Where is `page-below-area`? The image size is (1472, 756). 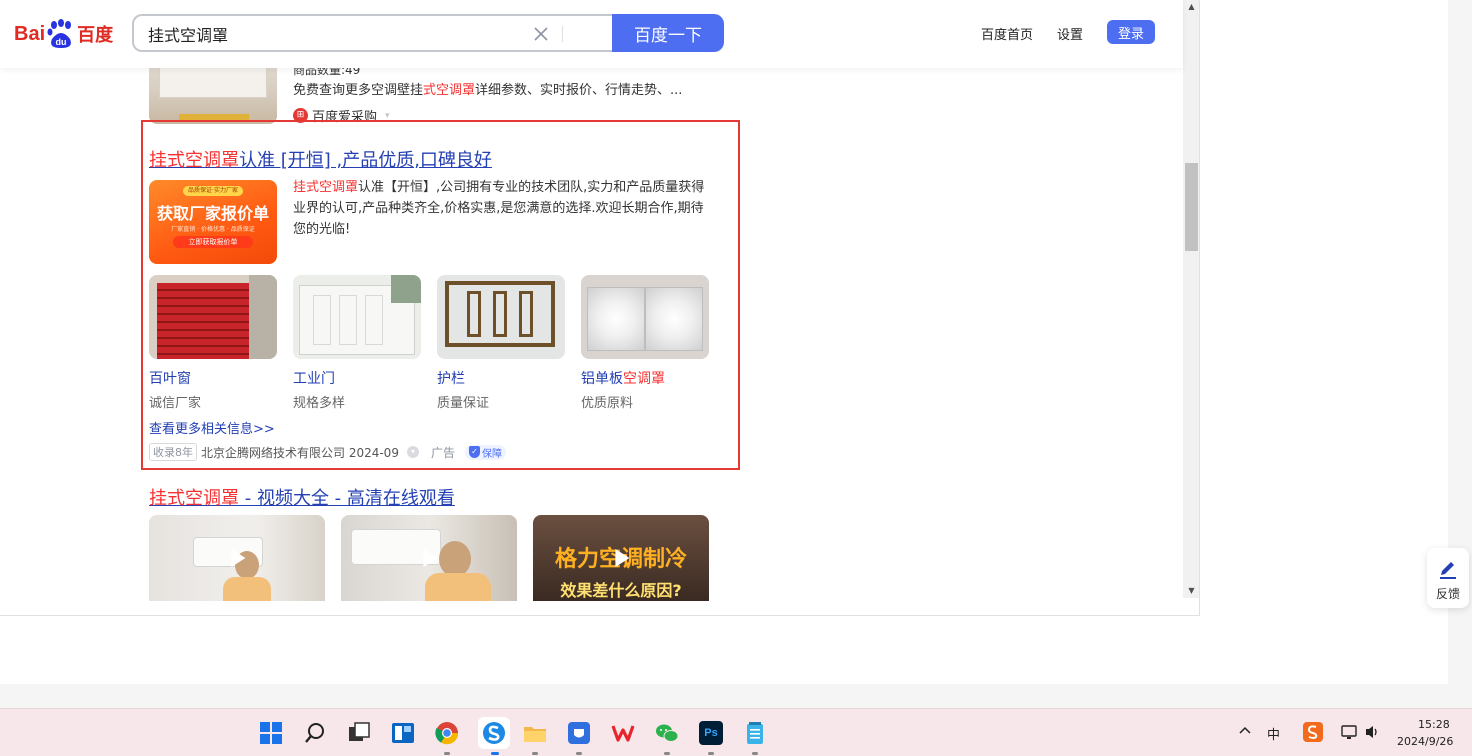
page-below-area is located at coordinates (600, 650).